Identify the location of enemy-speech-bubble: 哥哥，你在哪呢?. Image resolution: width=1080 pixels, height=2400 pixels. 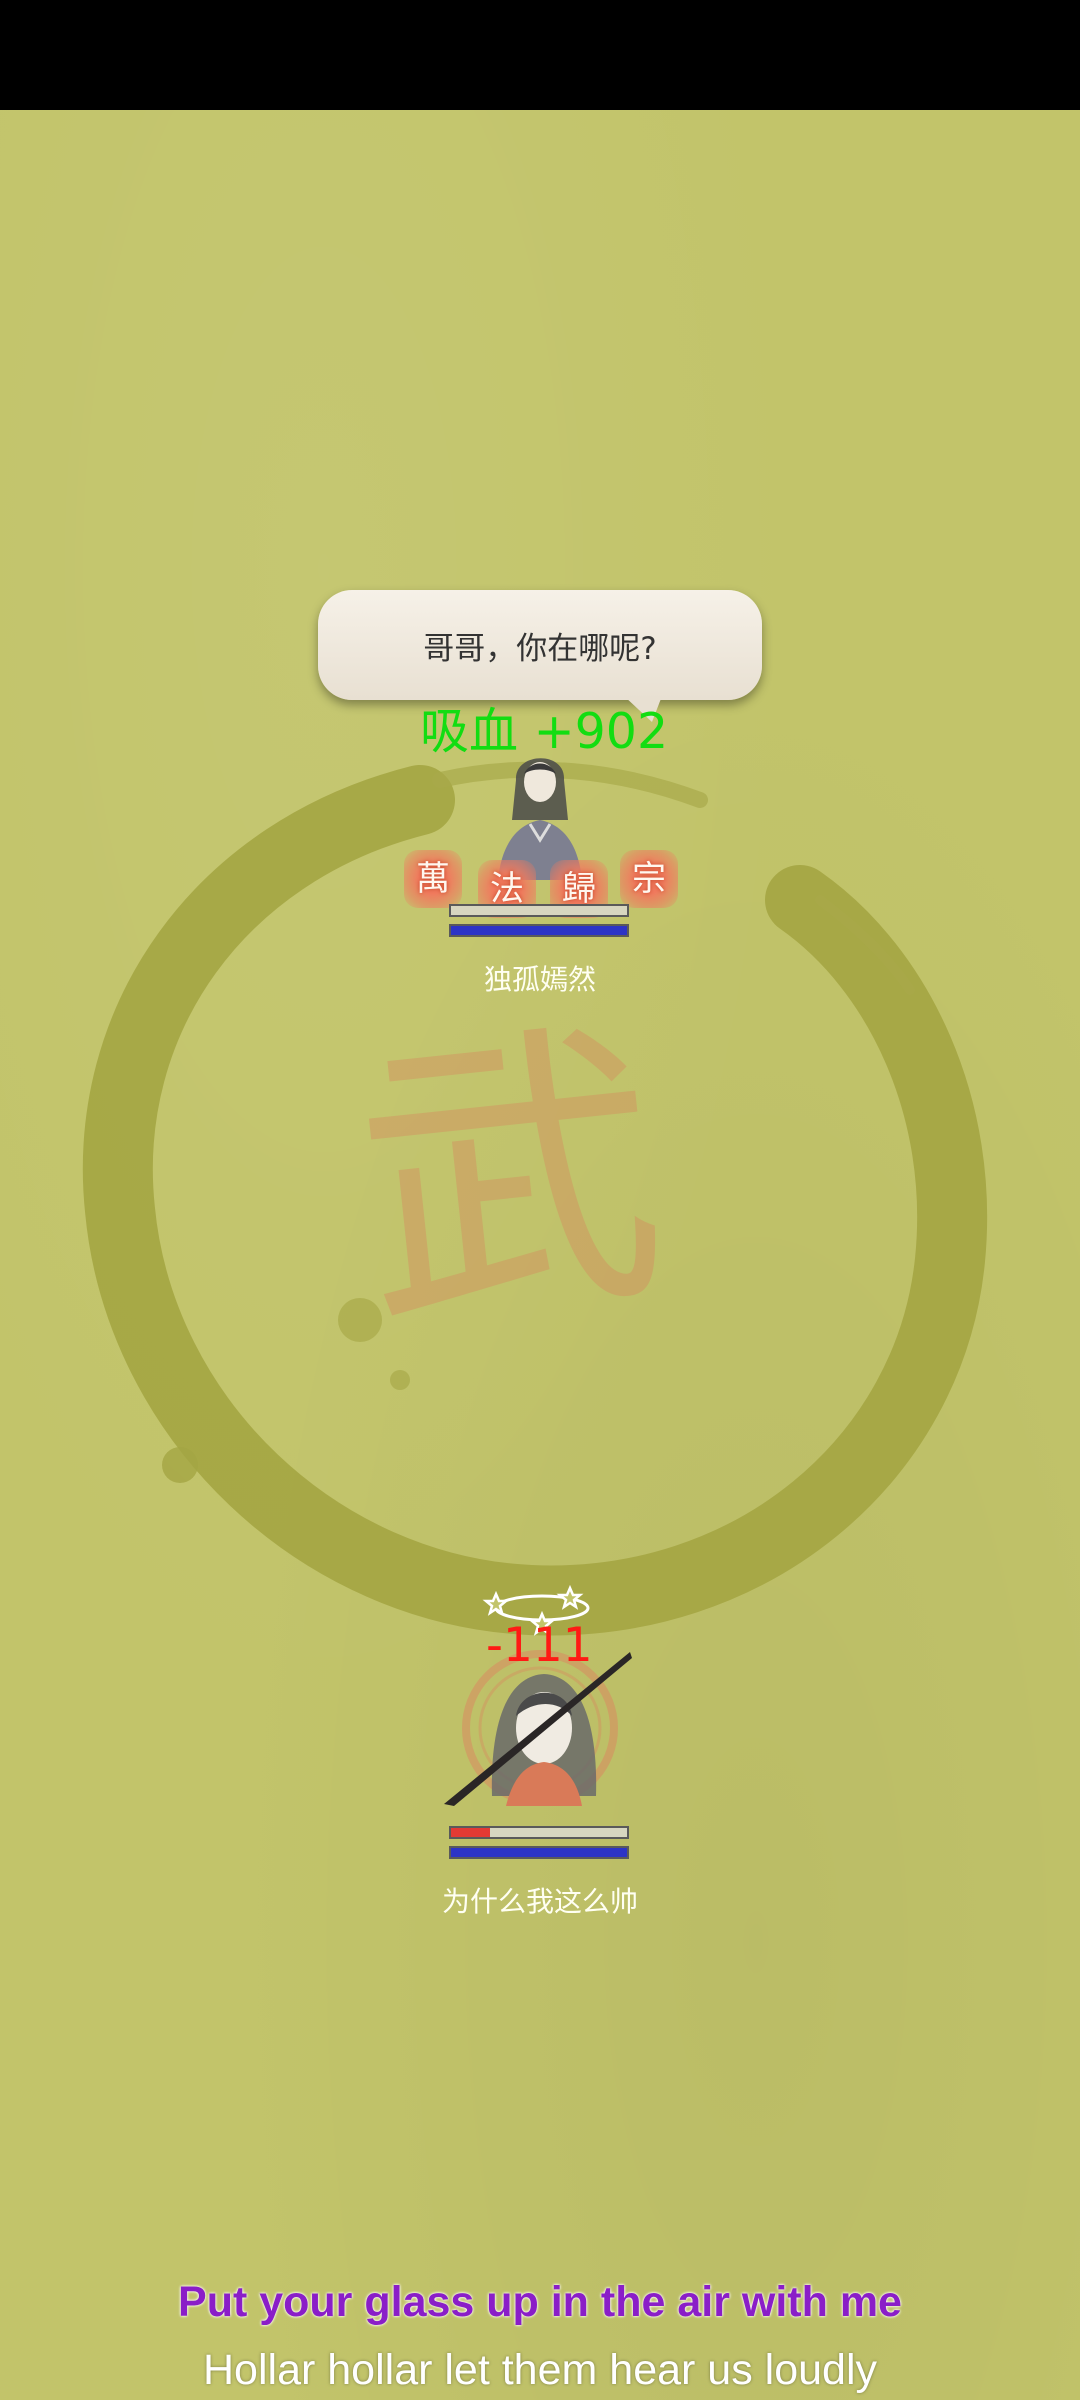
(540, 656).